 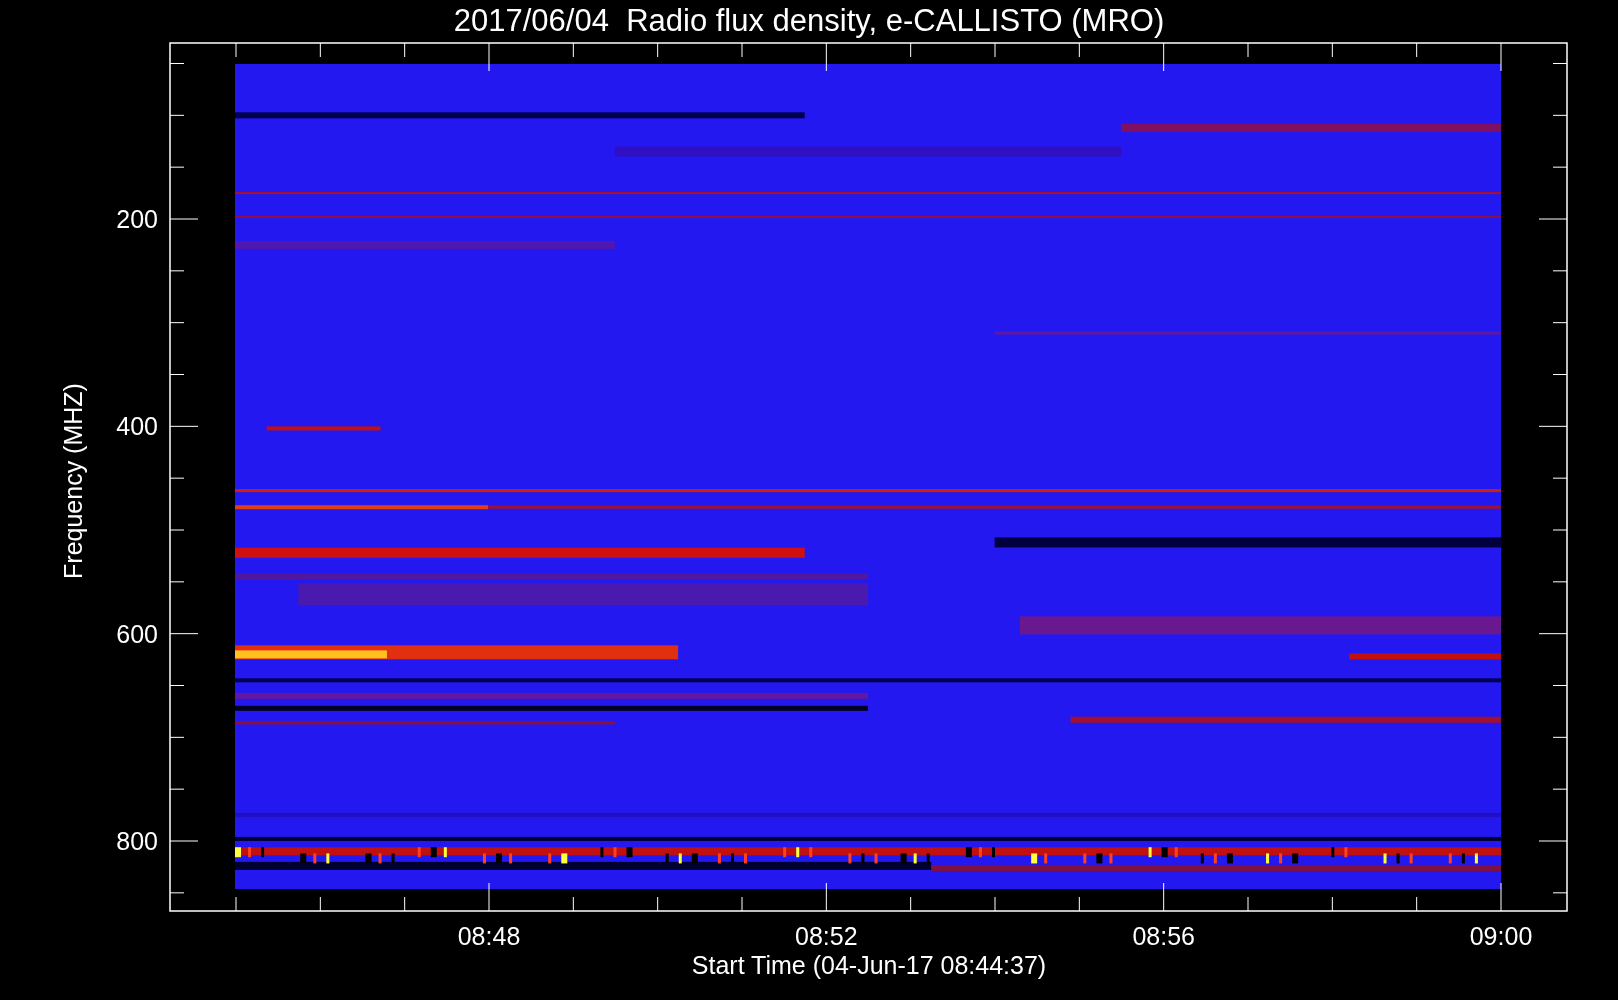 I want to click on y-tick-label: 400, so click(x=137, y=426).